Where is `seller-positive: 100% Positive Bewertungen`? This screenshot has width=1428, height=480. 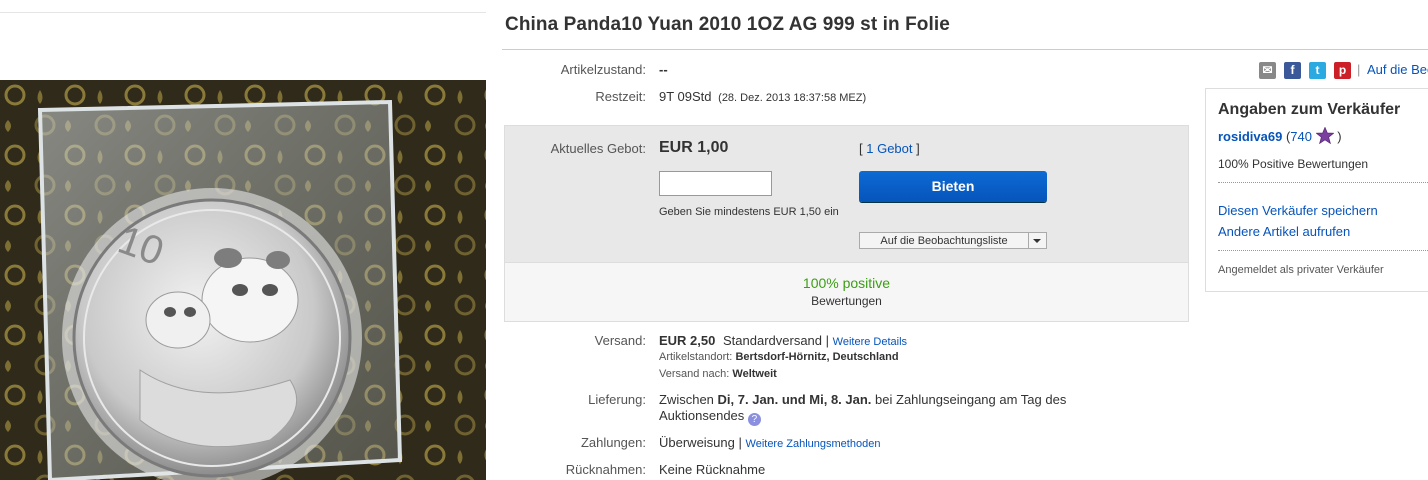
seller-positive: 100% Positive Bewertungen is located at coordinates (1293, 164).